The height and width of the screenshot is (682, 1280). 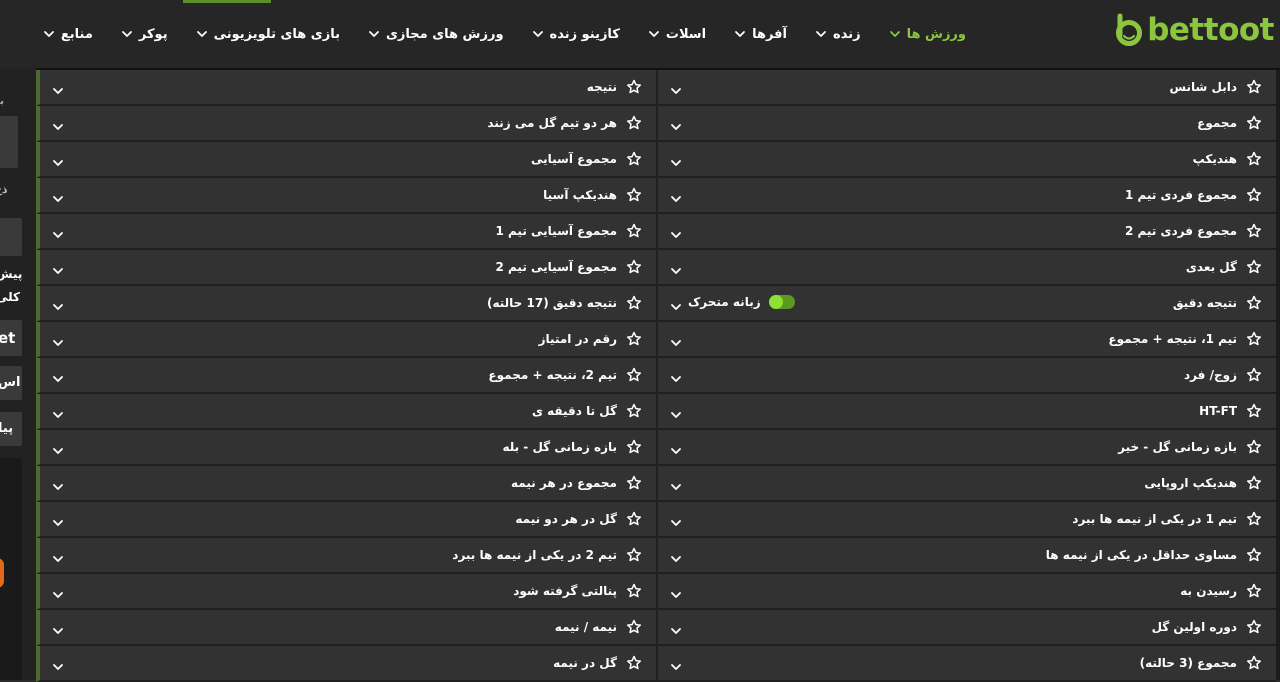 I want to click on sidebar-button: et, so click(x=11, y=338).